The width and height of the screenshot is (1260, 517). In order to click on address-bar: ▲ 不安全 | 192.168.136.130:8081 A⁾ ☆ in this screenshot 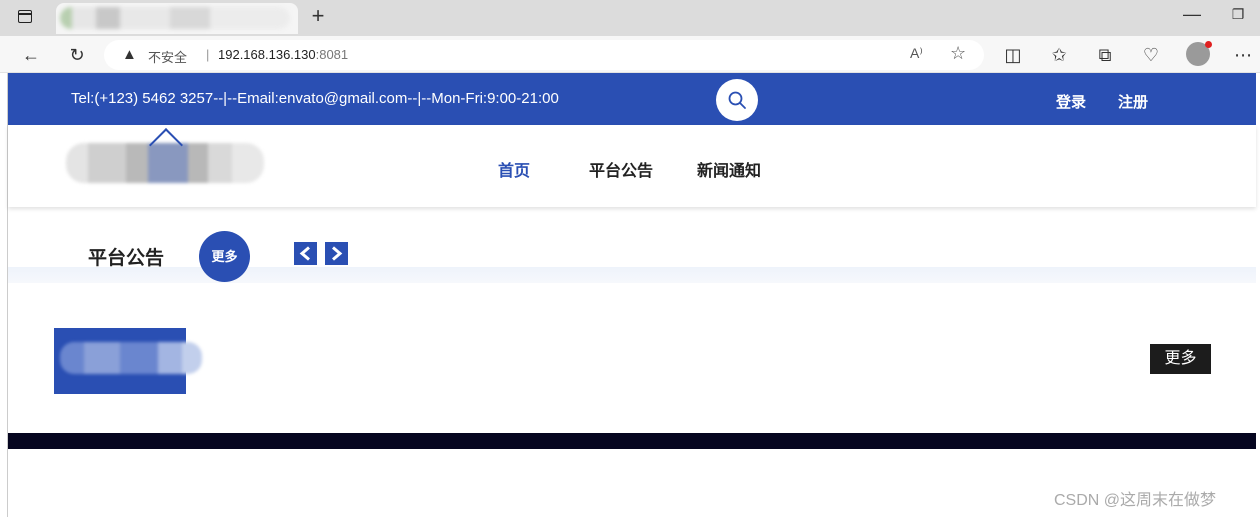, I will do `click(544, 55)`.